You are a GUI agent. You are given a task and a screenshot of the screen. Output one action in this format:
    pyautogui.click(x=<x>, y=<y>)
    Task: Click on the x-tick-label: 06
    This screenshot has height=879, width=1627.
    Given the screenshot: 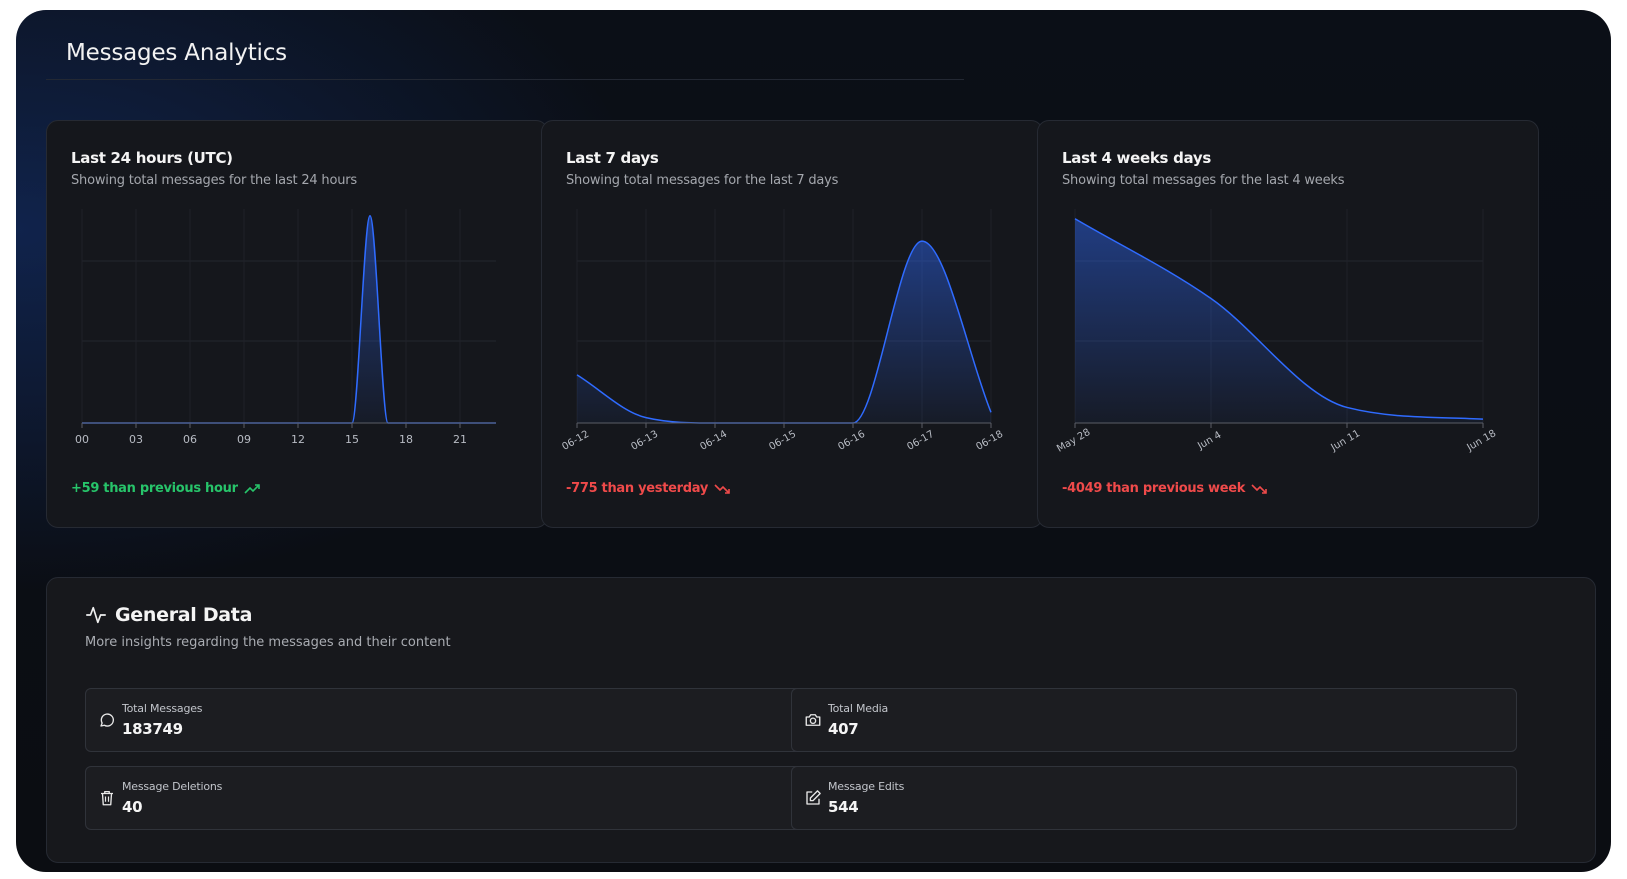 What is the action you would take?
    pyautogui.click(x=190, y=439)
    